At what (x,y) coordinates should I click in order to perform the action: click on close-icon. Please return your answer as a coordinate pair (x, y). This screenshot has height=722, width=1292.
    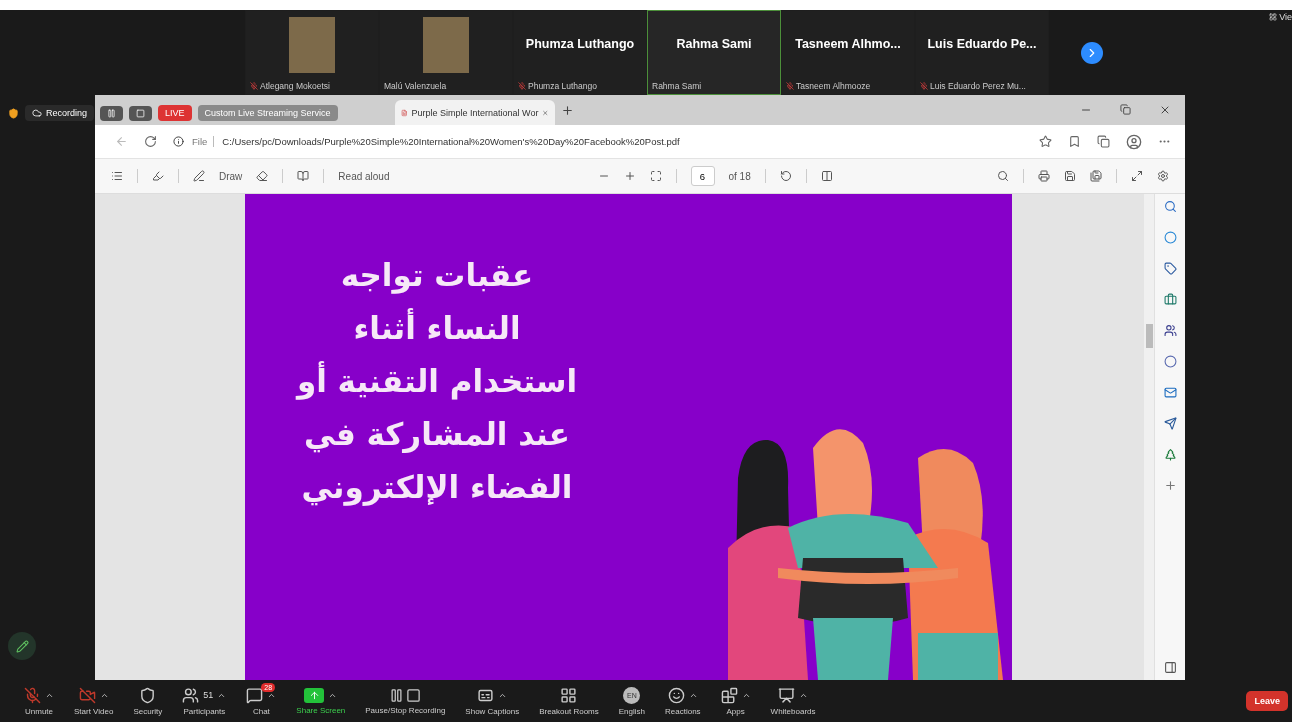
    Looking at the image, I should click on (1165, 110).